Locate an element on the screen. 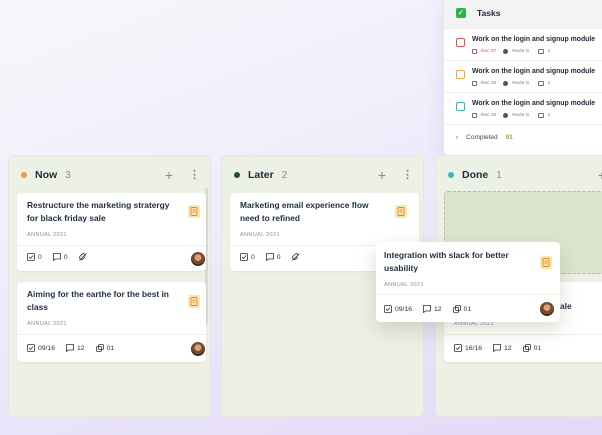 This screenshot has width=602, height=435. chevron-right-icon: › is located at coordinates (457, 137).